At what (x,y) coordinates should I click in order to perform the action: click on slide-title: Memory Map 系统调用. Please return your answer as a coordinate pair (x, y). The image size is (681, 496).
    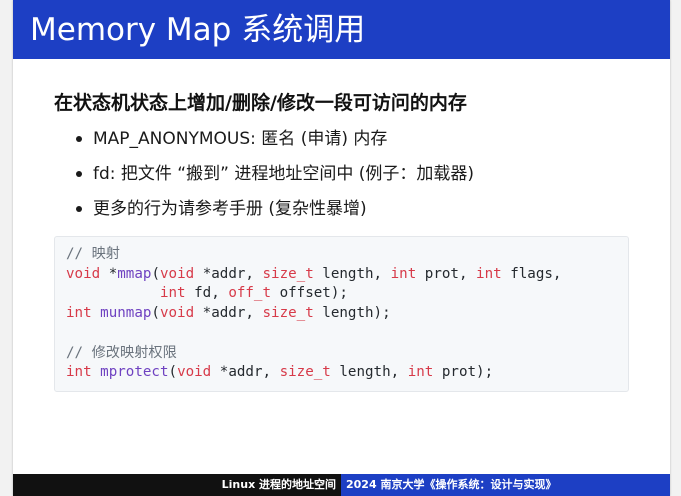
    Looking at the image, I should click on (198, 30).